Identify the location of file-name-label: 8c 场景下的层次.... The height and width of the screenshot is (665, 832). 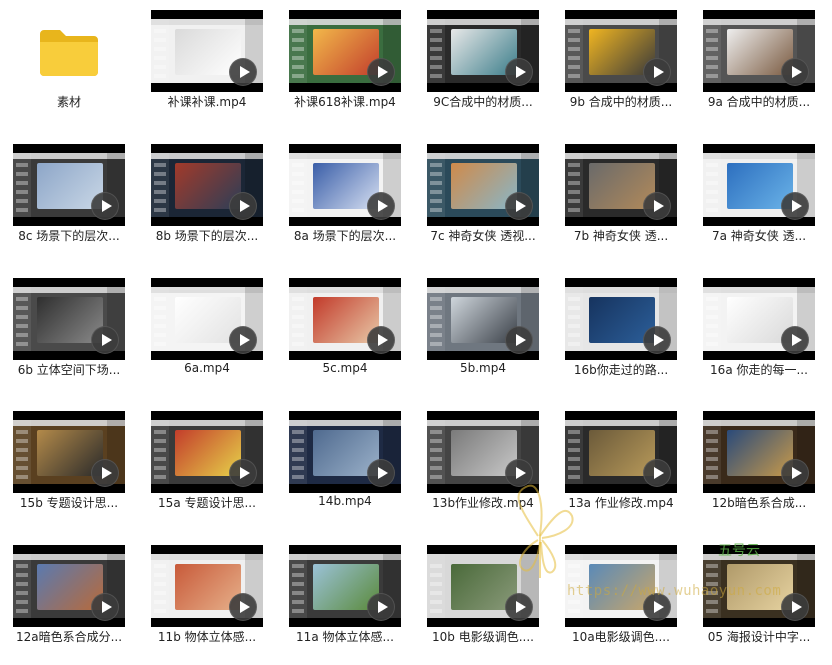
(69, 236).